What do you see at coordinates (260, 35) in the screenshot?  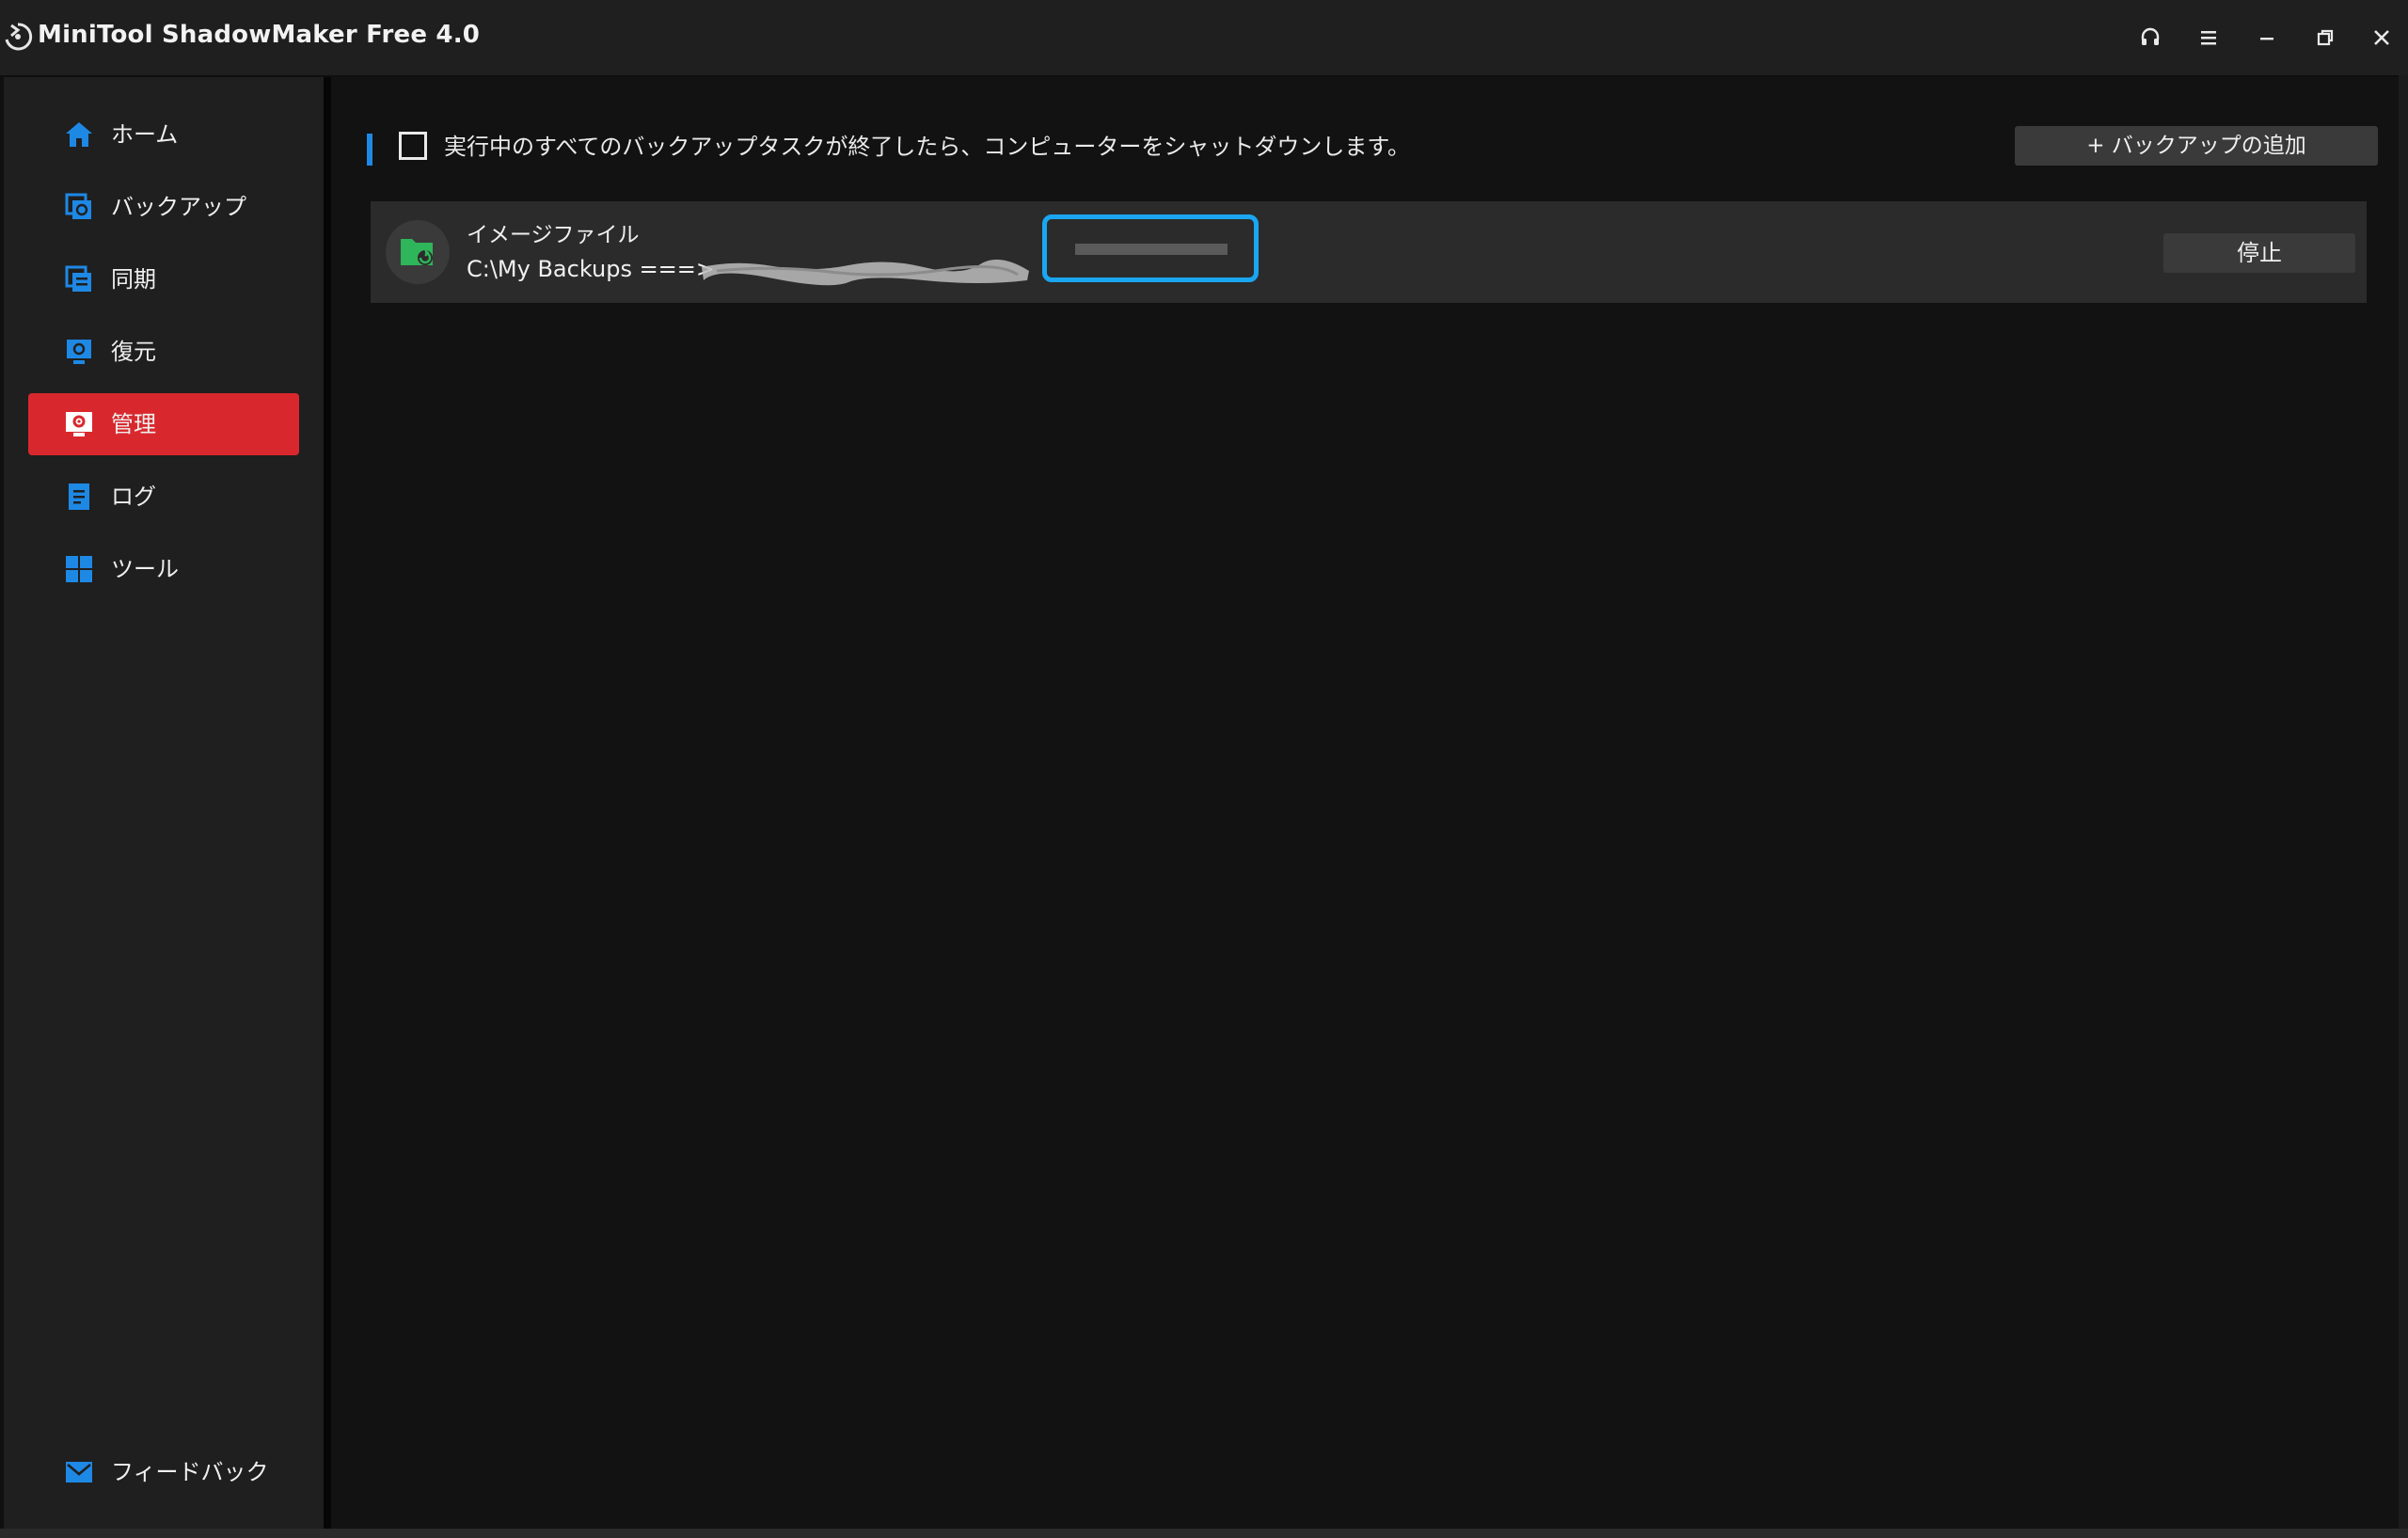 I see `window-title: MiniTool ShadowMaker Free 4.0` at bounding box center [260, 35].